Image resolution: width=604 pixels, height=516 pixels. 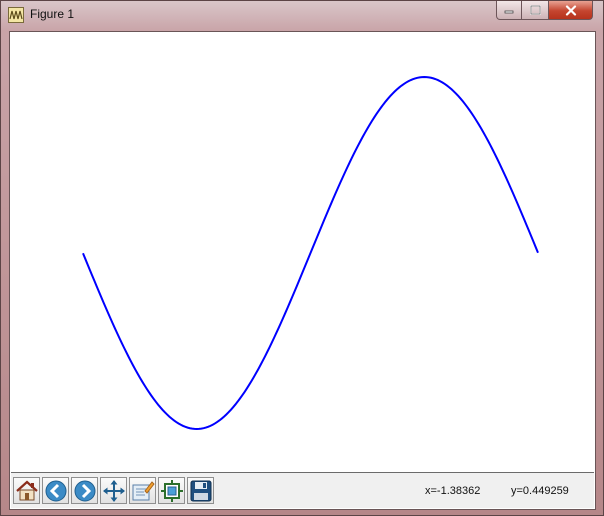 I want to click on figure-app-icon, so click(x=16, y=15).